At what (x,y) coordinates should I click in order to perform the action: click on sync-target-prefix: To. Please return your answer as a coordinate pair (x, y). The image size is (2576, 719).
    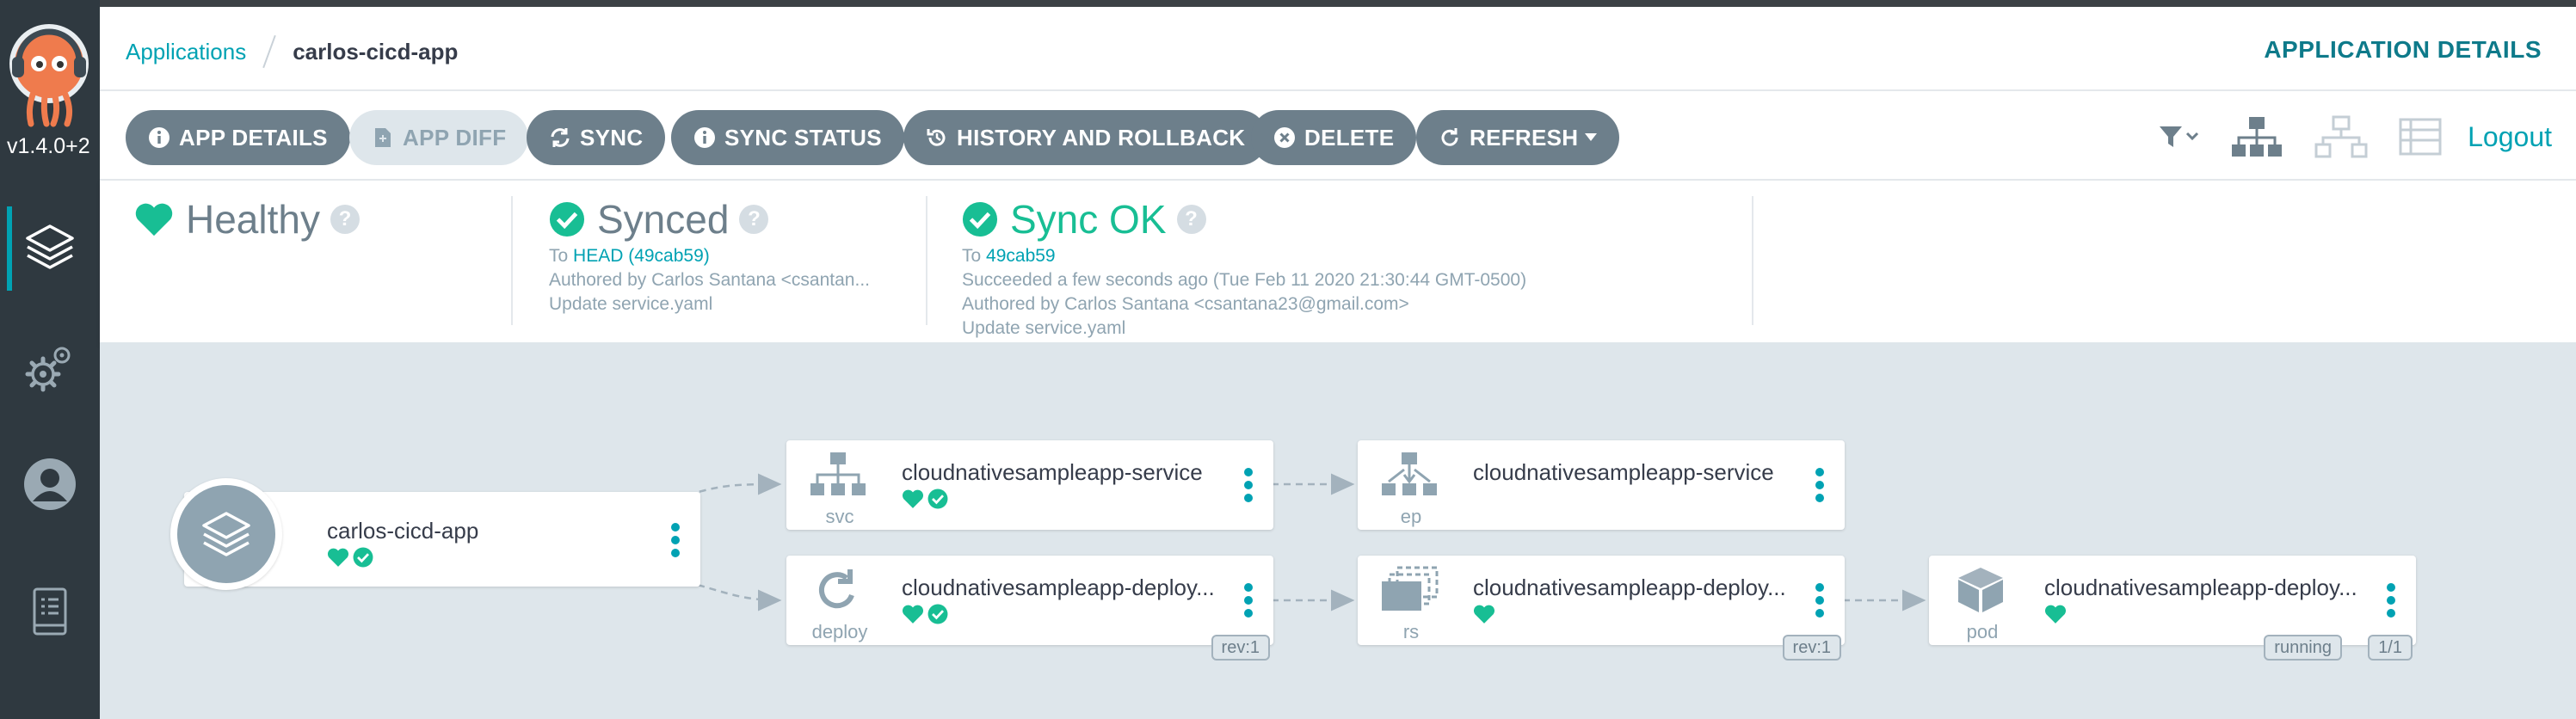
    Looking at the image, I should click on (559, 256).